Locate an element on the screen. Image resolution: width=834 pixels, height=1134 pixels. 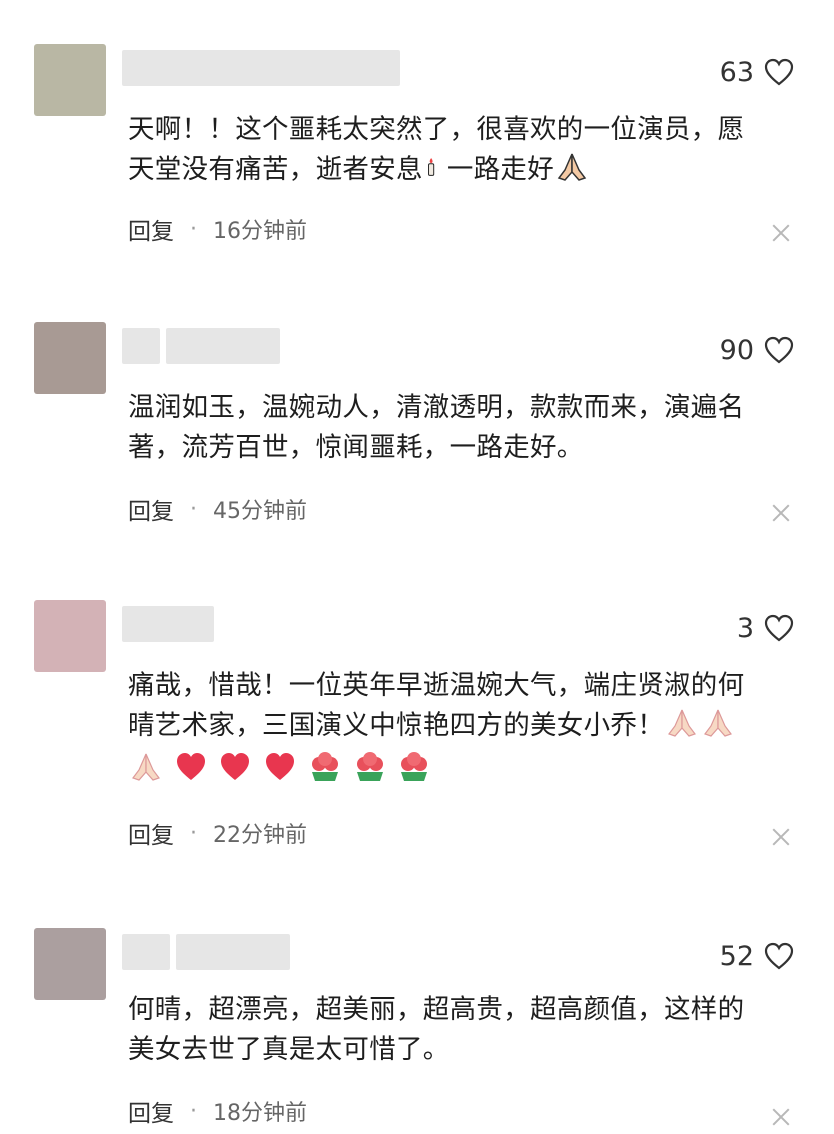
comment-meta: 回复 · 45分钟前 is located at coordinates (217, 509).